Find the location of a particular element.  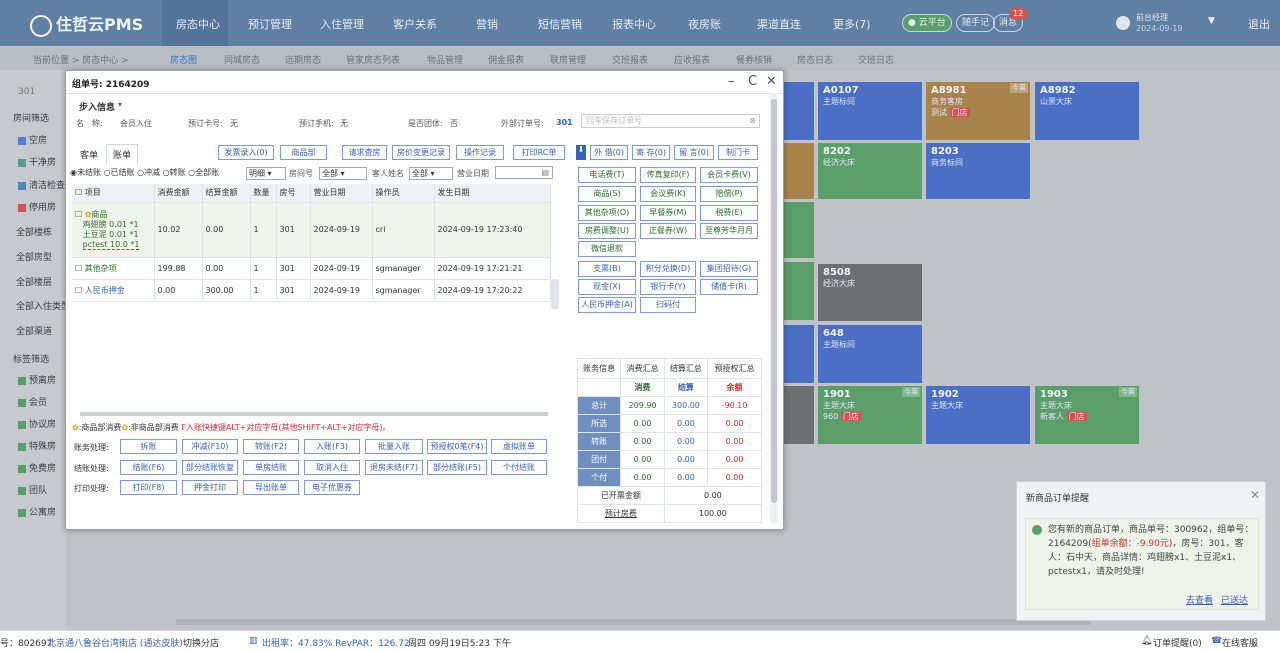

order-reminder-link: 订单提醒(0) is located at coordinates (1177, 642).